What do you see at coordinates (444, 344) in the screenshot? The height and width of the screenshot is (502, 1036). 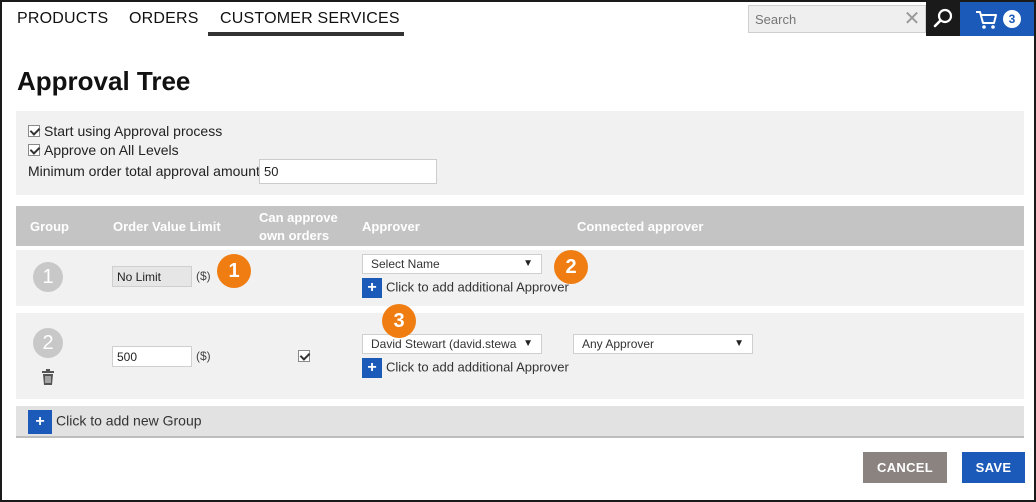 I see `approver-select-value: David Stewart (david.stewa` at bounding box center [444, 344].